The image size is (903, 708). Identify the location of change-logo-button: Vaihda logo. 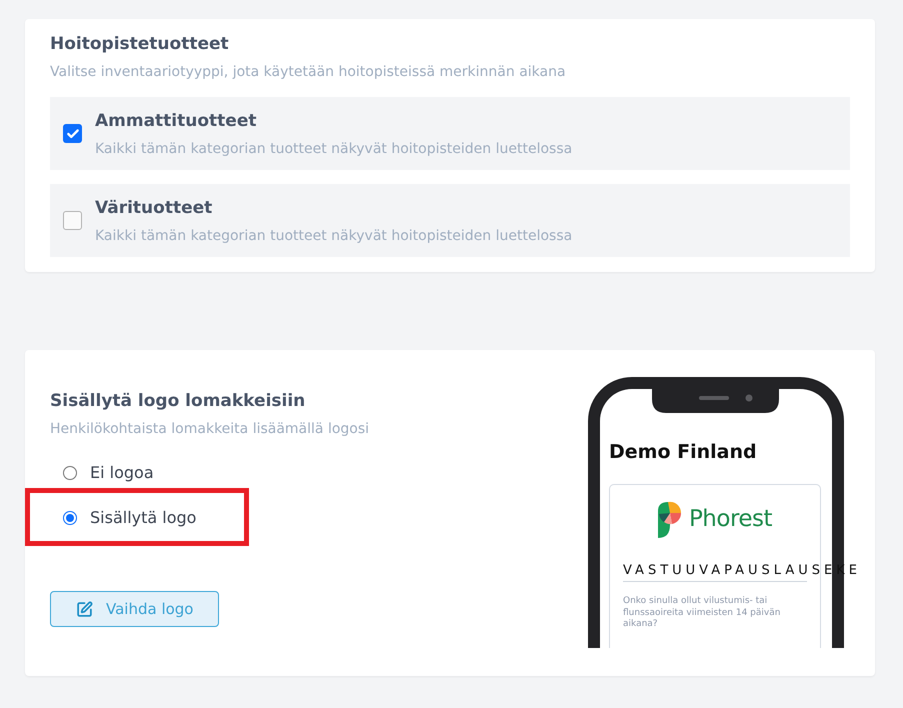
(134, 609).